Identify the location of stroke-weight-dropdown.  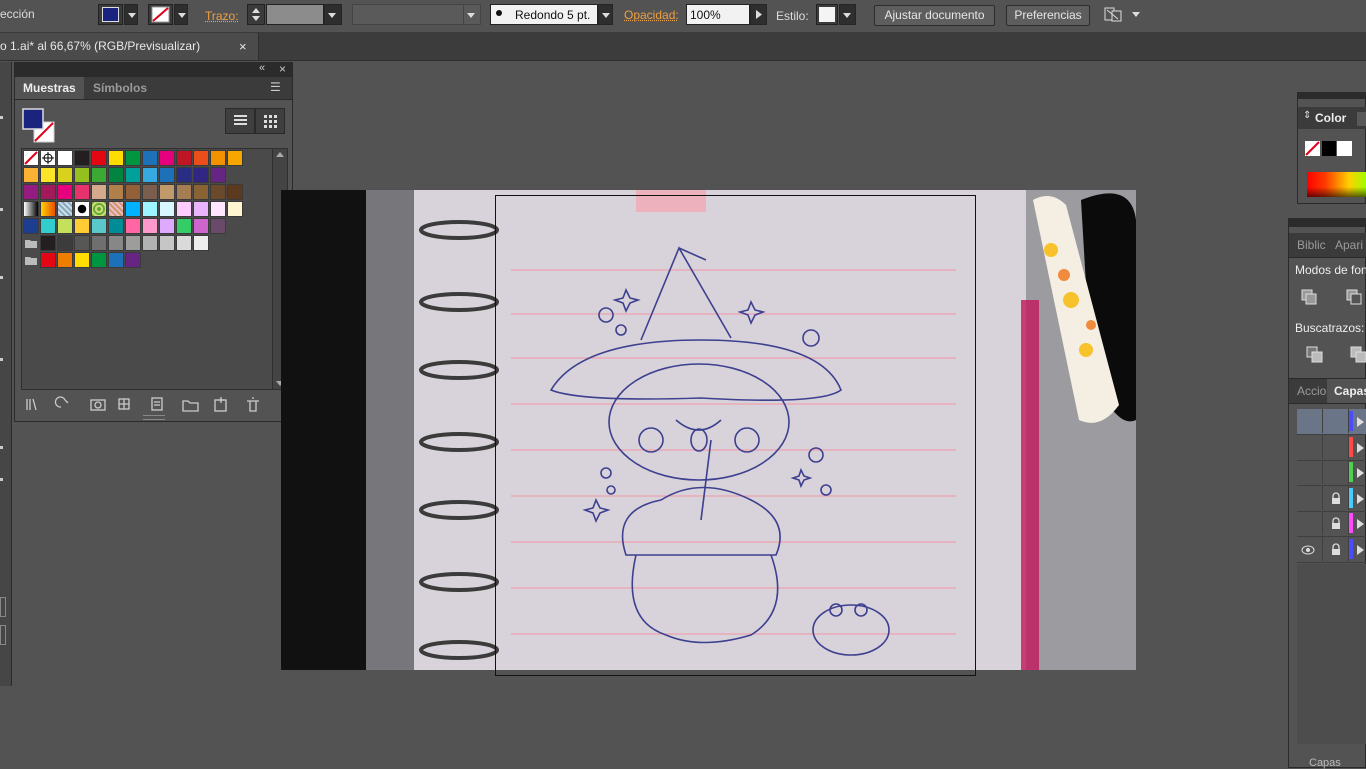
(333, 14).